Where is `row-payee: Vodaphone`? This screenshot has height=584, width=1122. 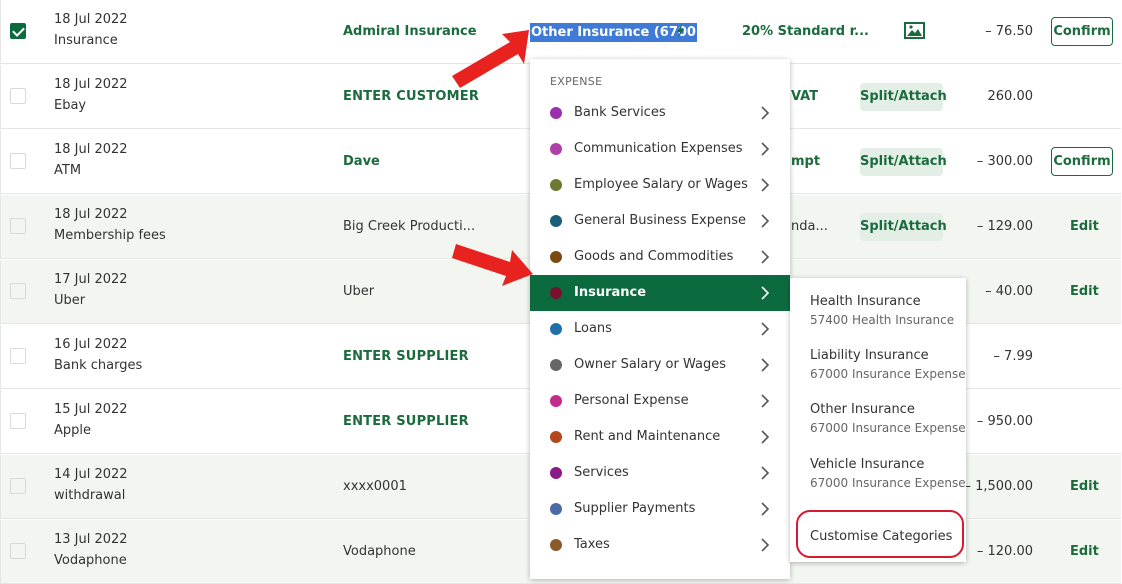 row-payee: Vodaphone is located at coordinates (379, 551).